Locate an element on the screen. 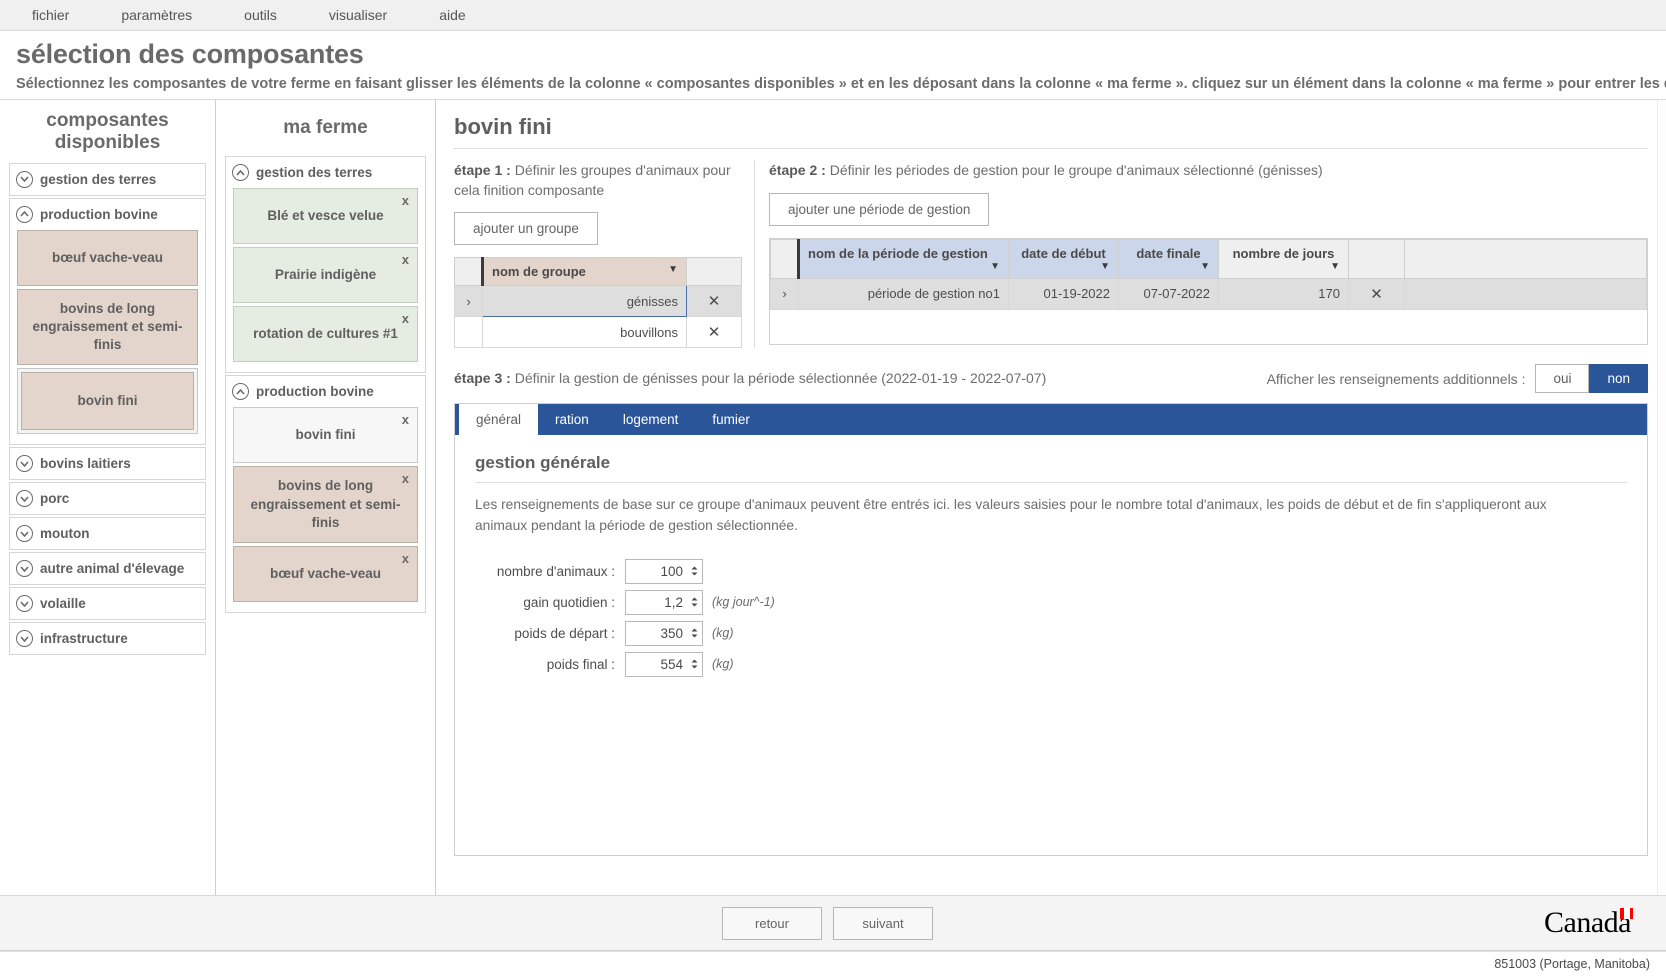  menu-item-fichier: fichier is located at coordinates (50, 15).